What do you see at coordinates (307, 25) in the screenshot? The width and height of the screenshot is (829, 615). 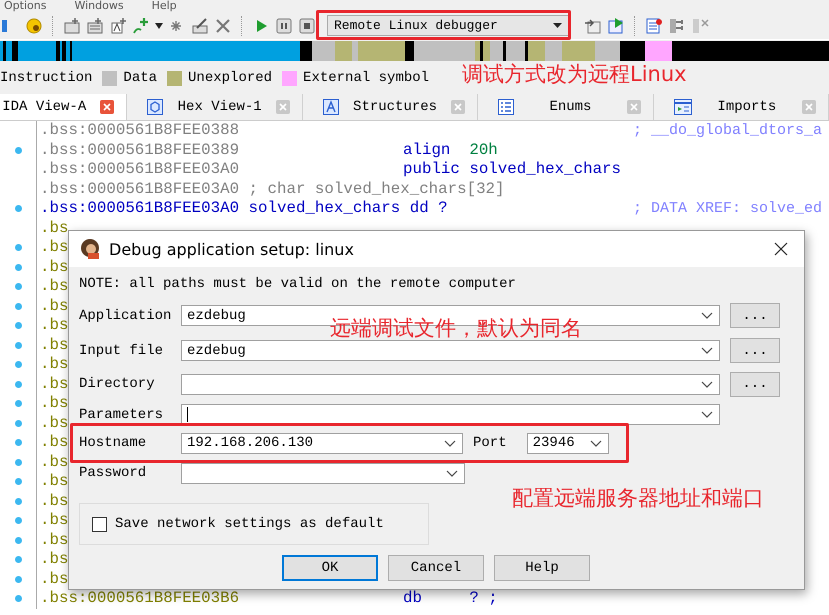 I see `stop-icon` at bounding box center [307, 25].